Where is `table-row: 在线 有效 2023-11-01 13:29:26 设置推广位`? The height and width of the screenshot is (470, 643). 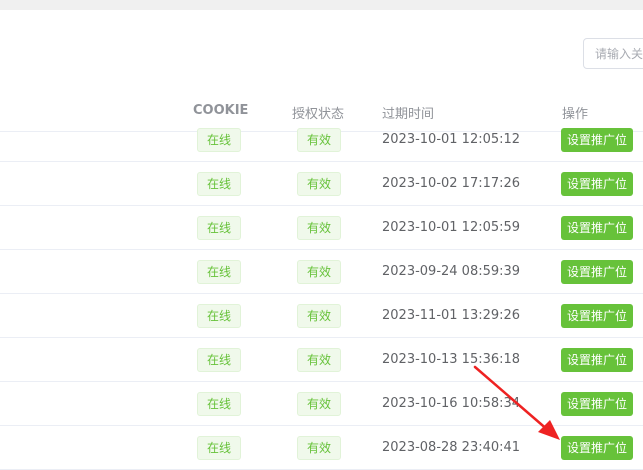 table-row: 在线 有效 2023-11-01 13:29:26 设置推广位 is located at coordinates (321, 316).